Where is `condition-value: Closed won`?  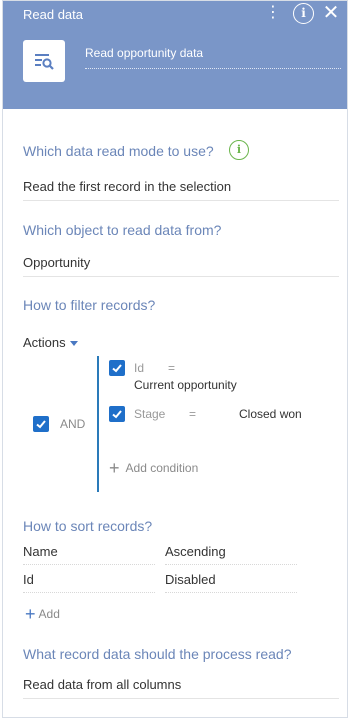
condition-value: Closed won is located at coordinates (270, 414).